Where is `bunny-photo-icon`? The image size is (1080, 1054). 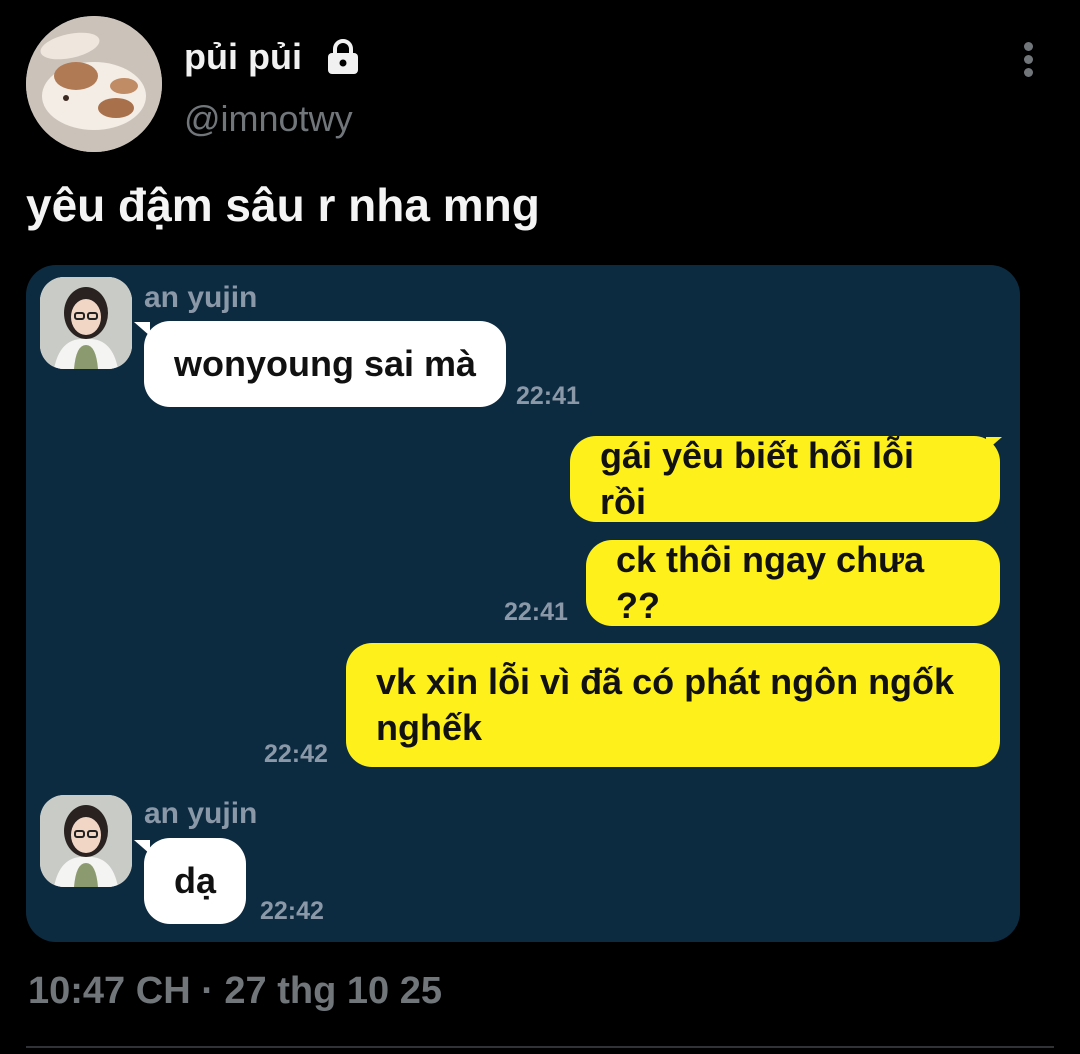 bunny-photo-icon is located at coordinates (94, 84).